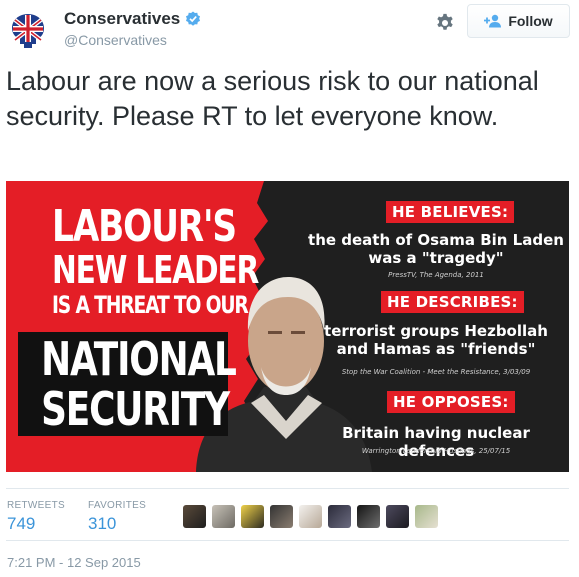 This screenshot has width=579, height=577. I want to click on tweet-timestamp: 7:21 PM - 12 Sep 2015, so click(74, 562).